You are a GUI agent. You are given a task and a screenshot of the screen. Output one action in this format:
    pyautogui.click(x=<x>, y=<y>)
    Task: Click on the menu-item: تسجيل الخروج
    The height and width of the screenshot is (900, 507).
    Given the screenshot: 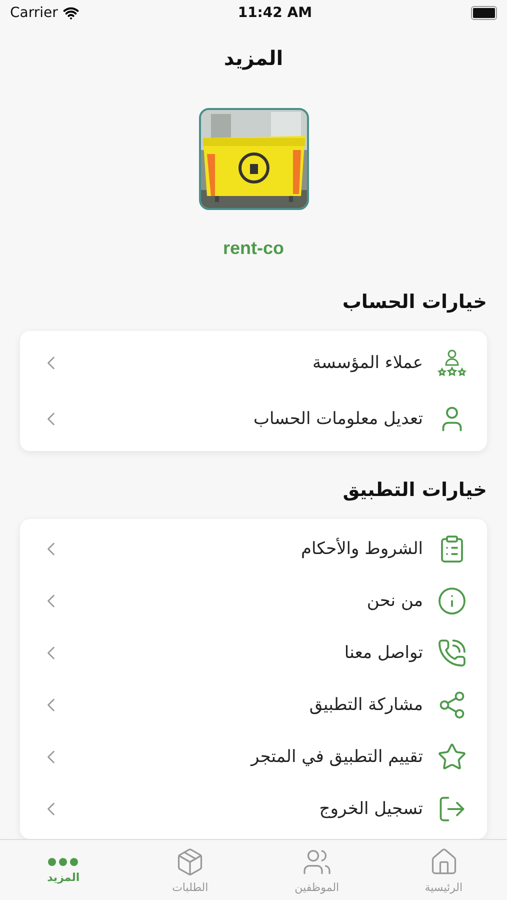 What is the action you would take?
    pyautogui.click(x=249, y=809)
    